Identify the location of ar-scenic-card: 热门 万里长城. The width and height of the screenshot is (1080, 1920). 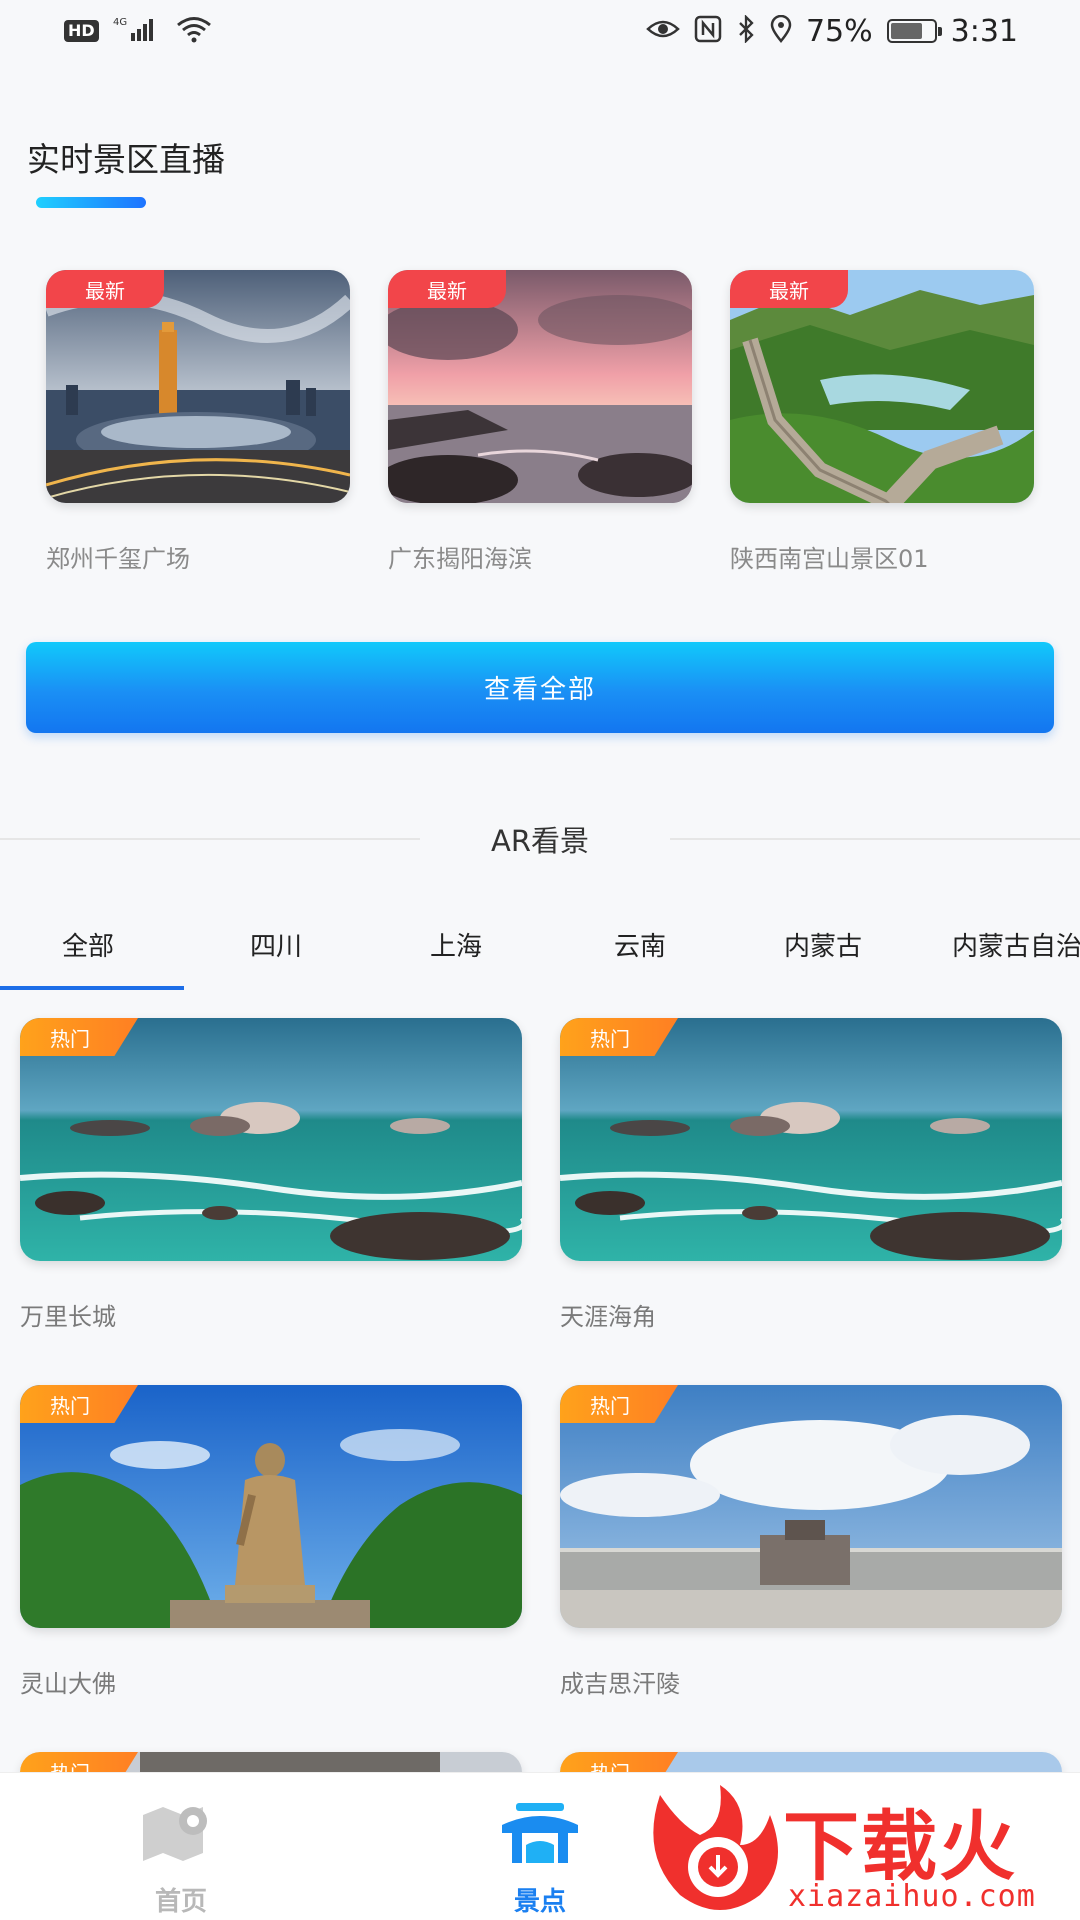
(271, 1175).